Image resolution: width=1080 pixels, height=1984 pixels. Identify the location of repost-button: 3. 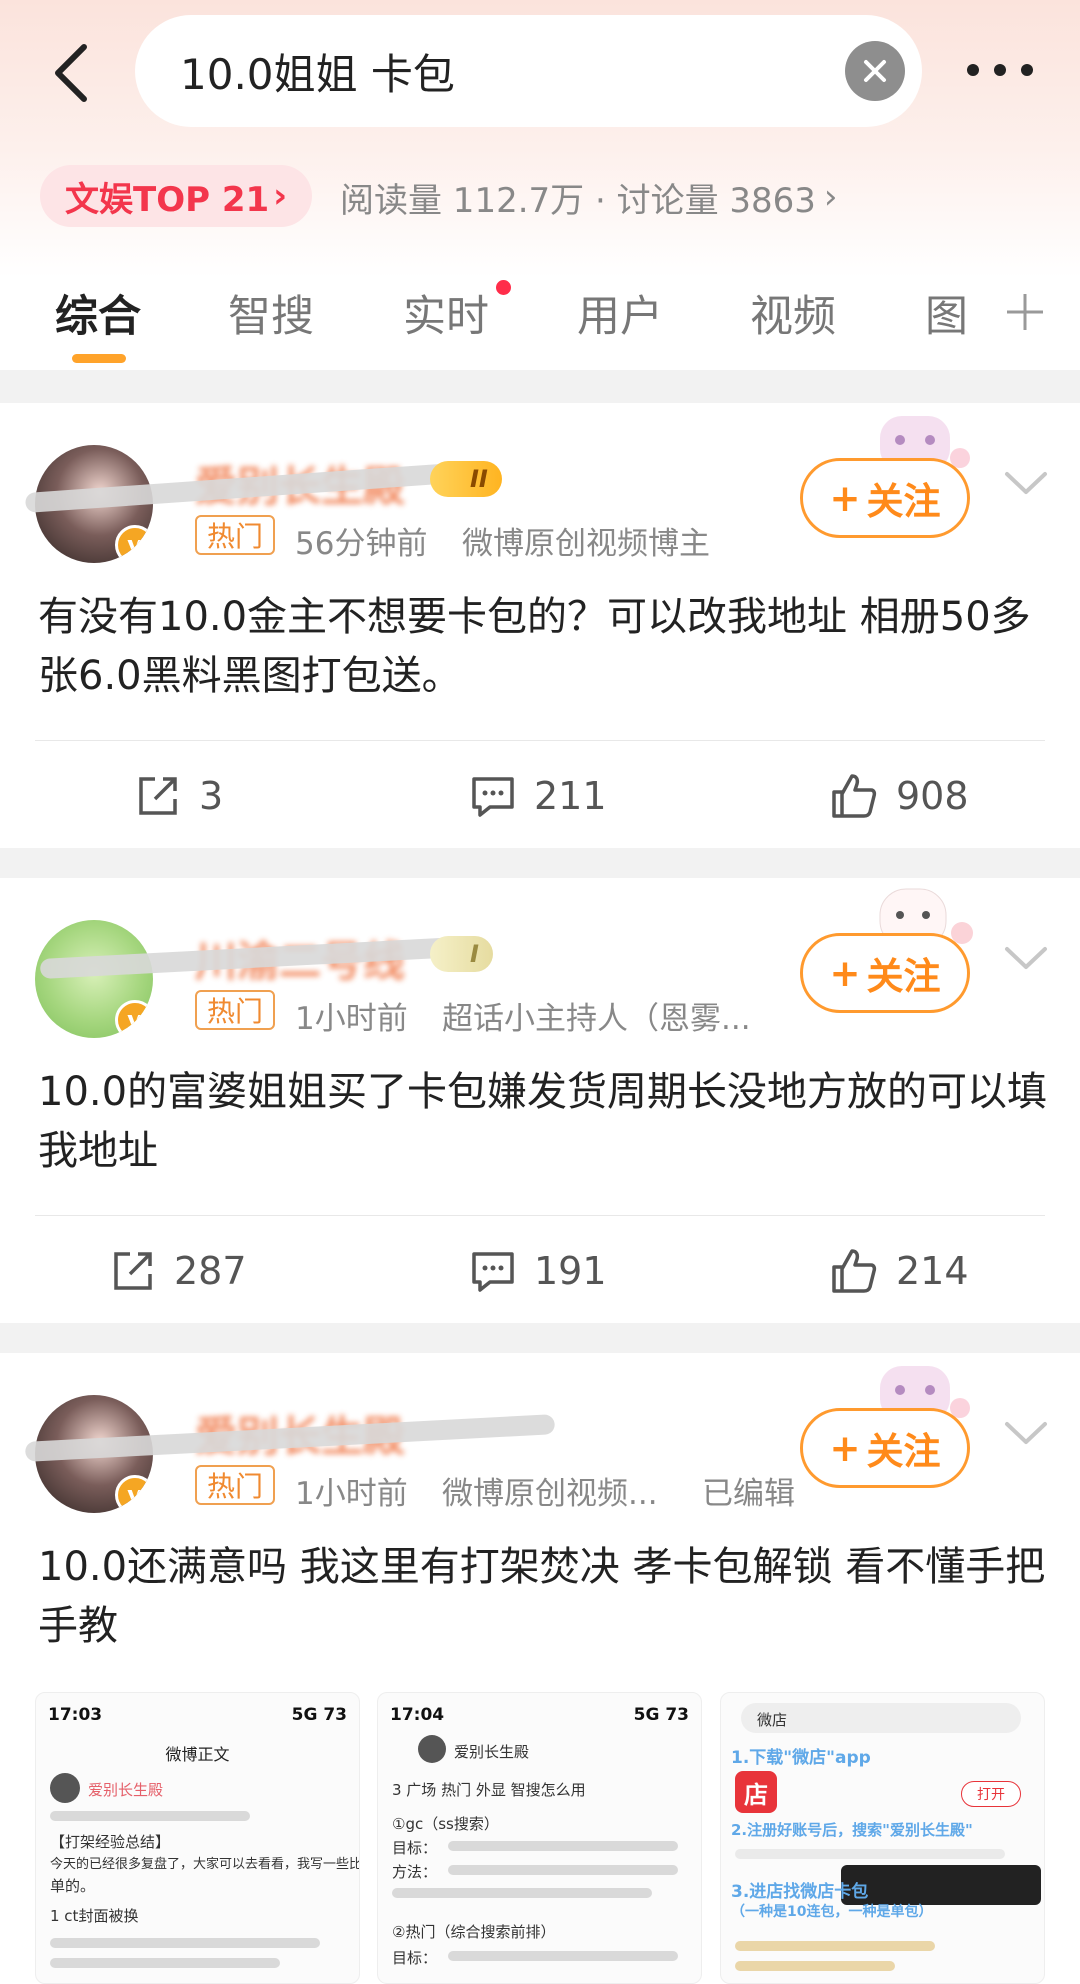
(179, 796).